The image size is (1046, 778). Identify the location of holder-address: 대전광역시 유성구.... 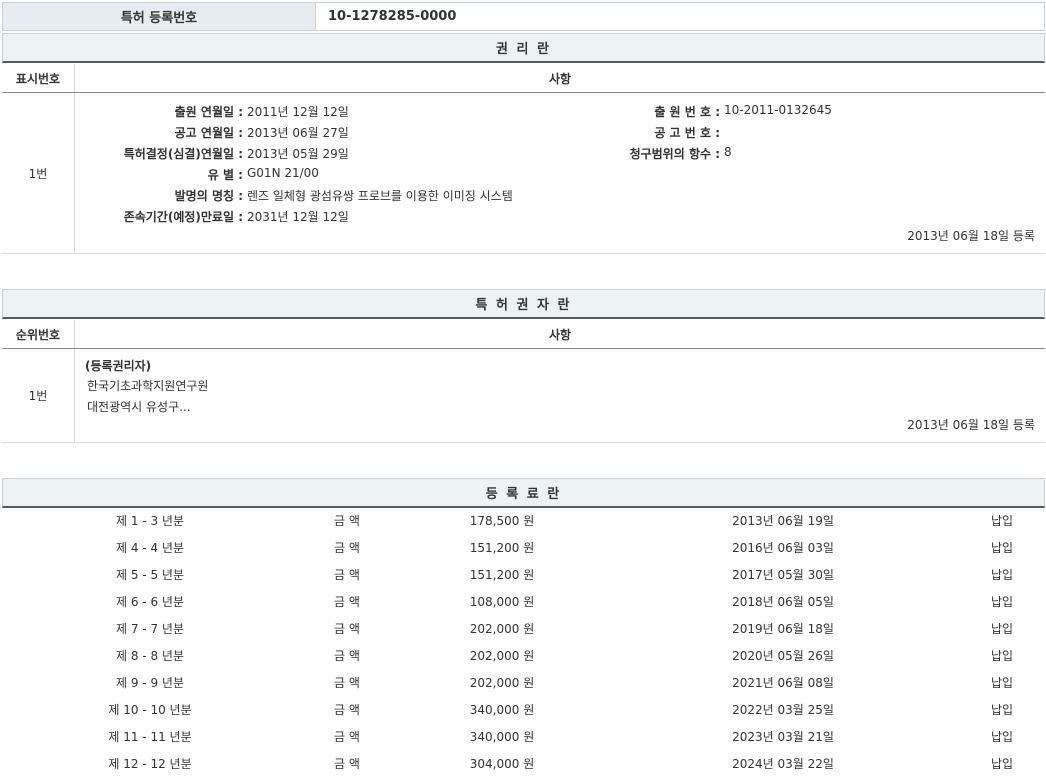
(139, 406).